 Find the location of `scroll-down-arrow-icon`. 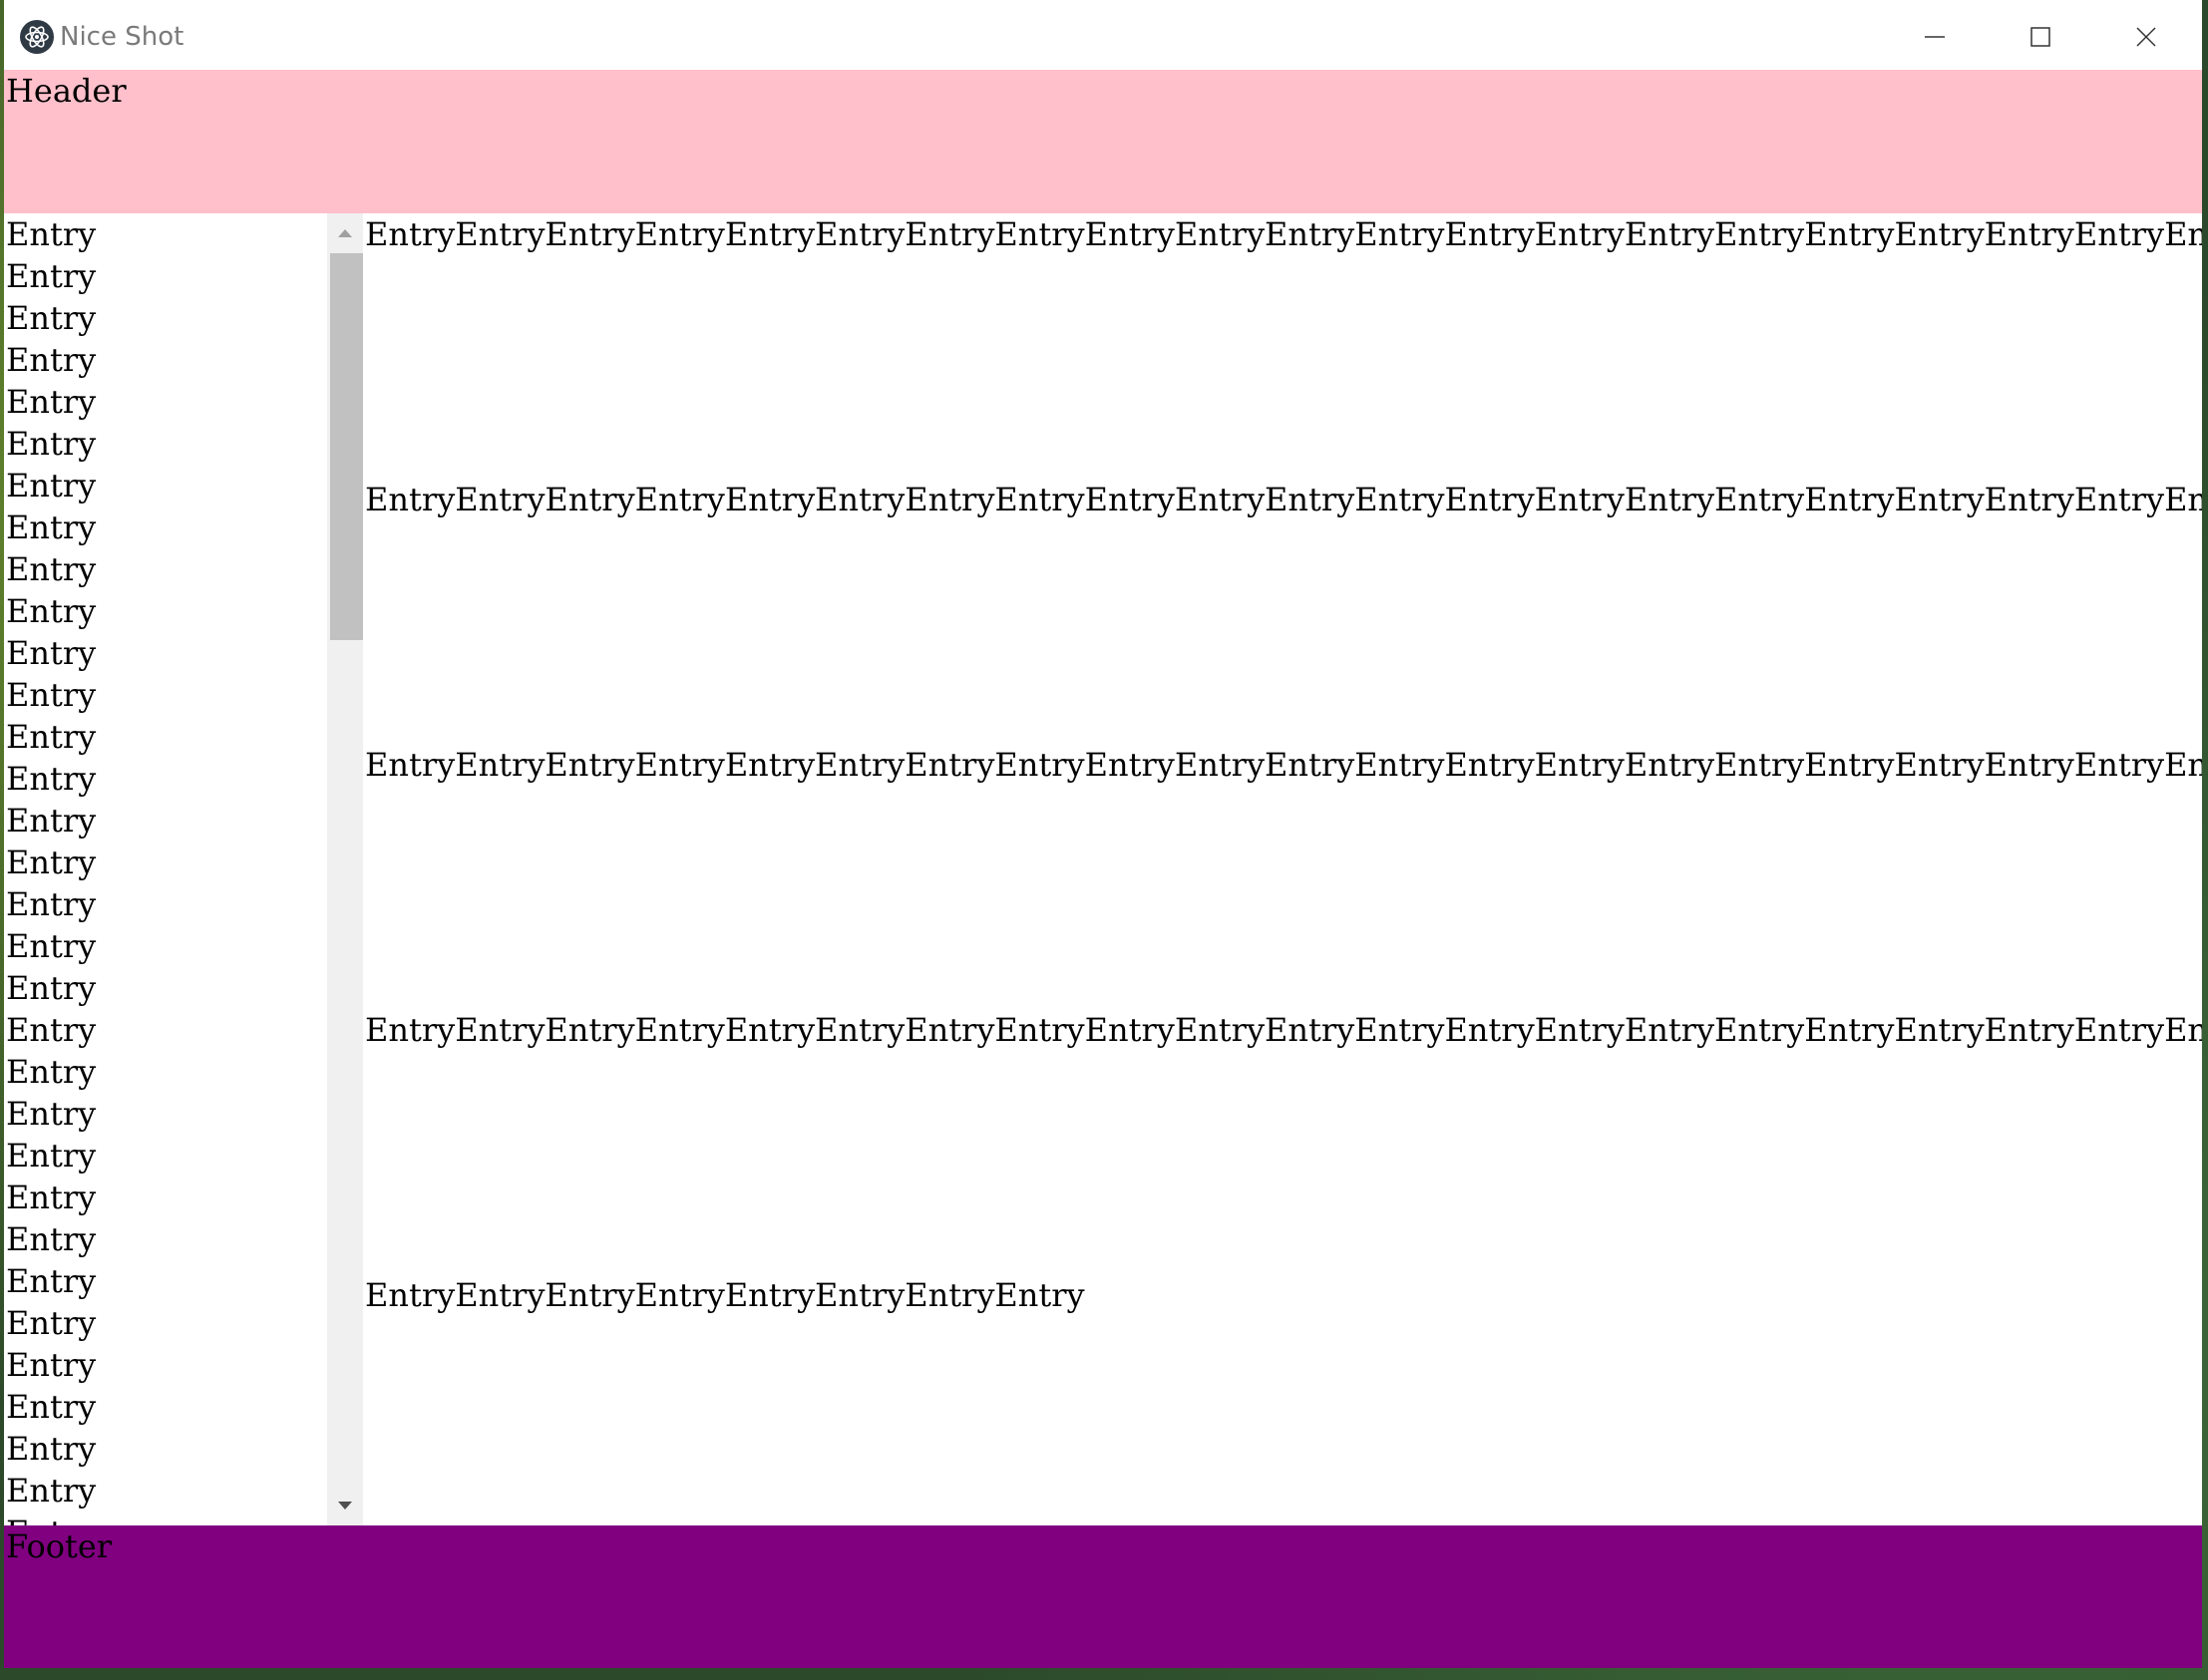

scroll-down-arrow-icon is located at coordinates (345, 1506).